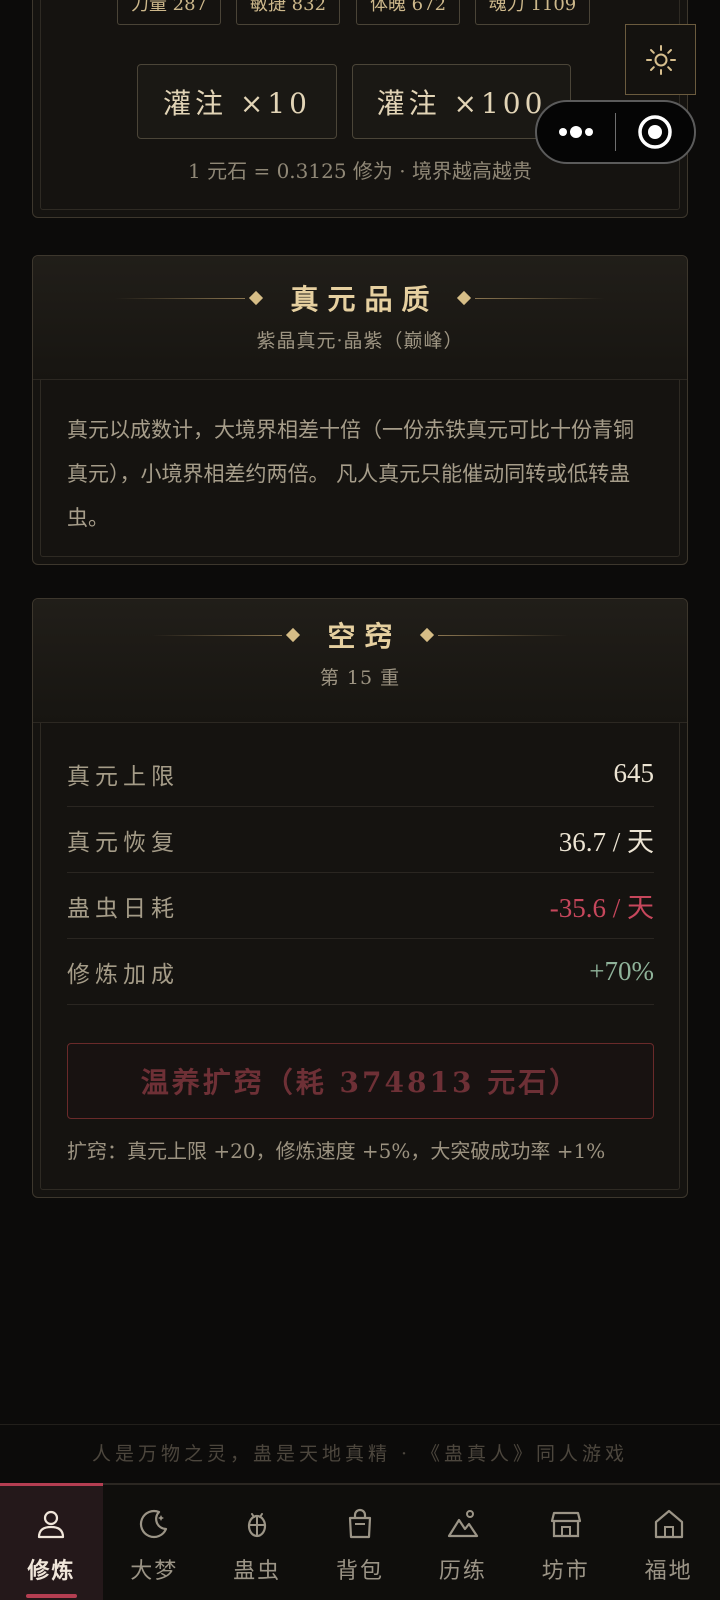  What do you see at coordinates (123, 776) in the screenshot?
I see `stat-label: 真元上限` at bounding box center [123, 776].